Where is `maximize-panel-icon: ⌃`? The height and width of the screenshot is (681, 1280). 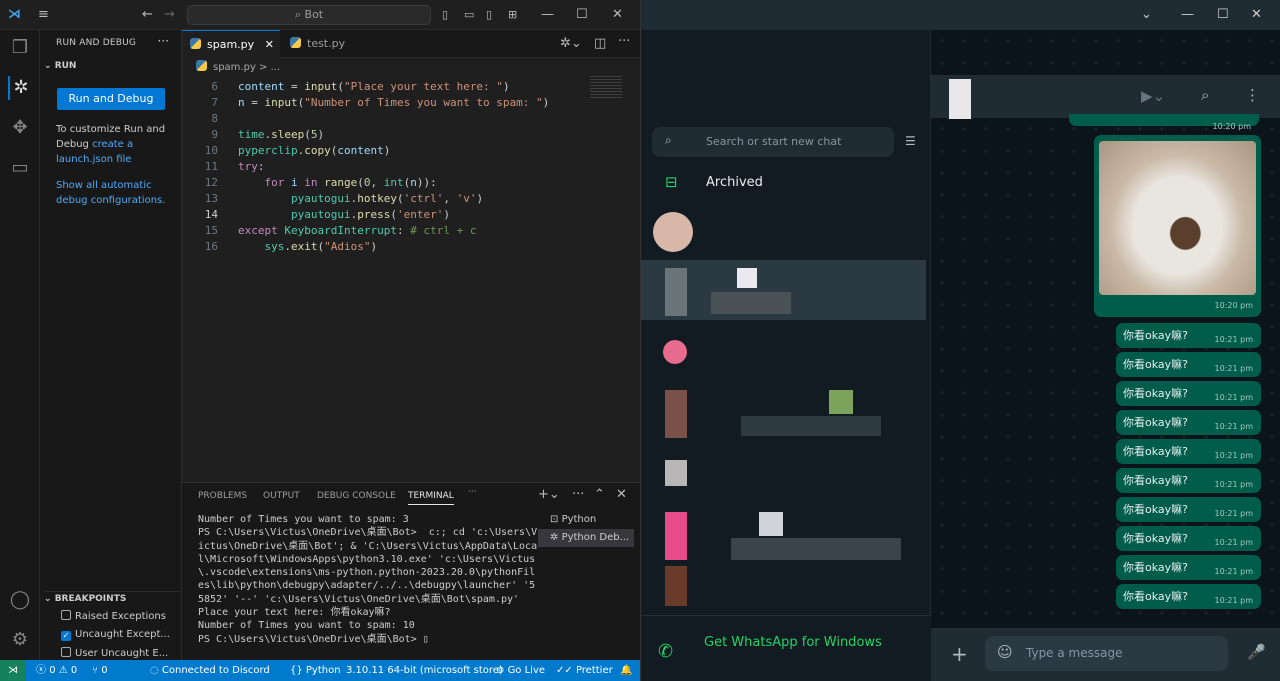
maximize-panel-icon: ⌃ is located at coordinates (599, 495).